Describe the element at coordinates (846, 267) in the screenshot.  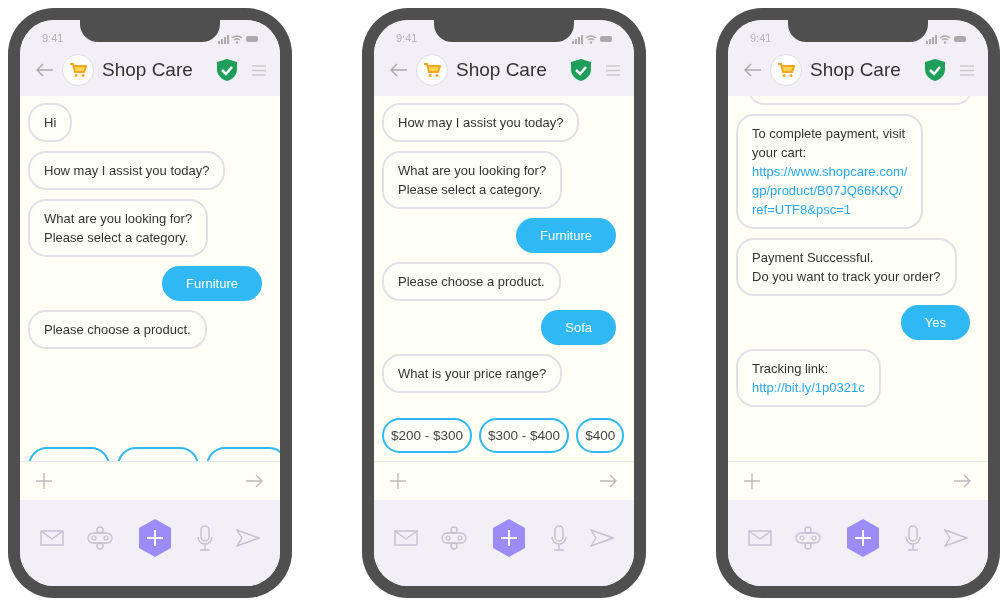
I see `message-text: Payment Successful. Do you want to track your order?` at that location.